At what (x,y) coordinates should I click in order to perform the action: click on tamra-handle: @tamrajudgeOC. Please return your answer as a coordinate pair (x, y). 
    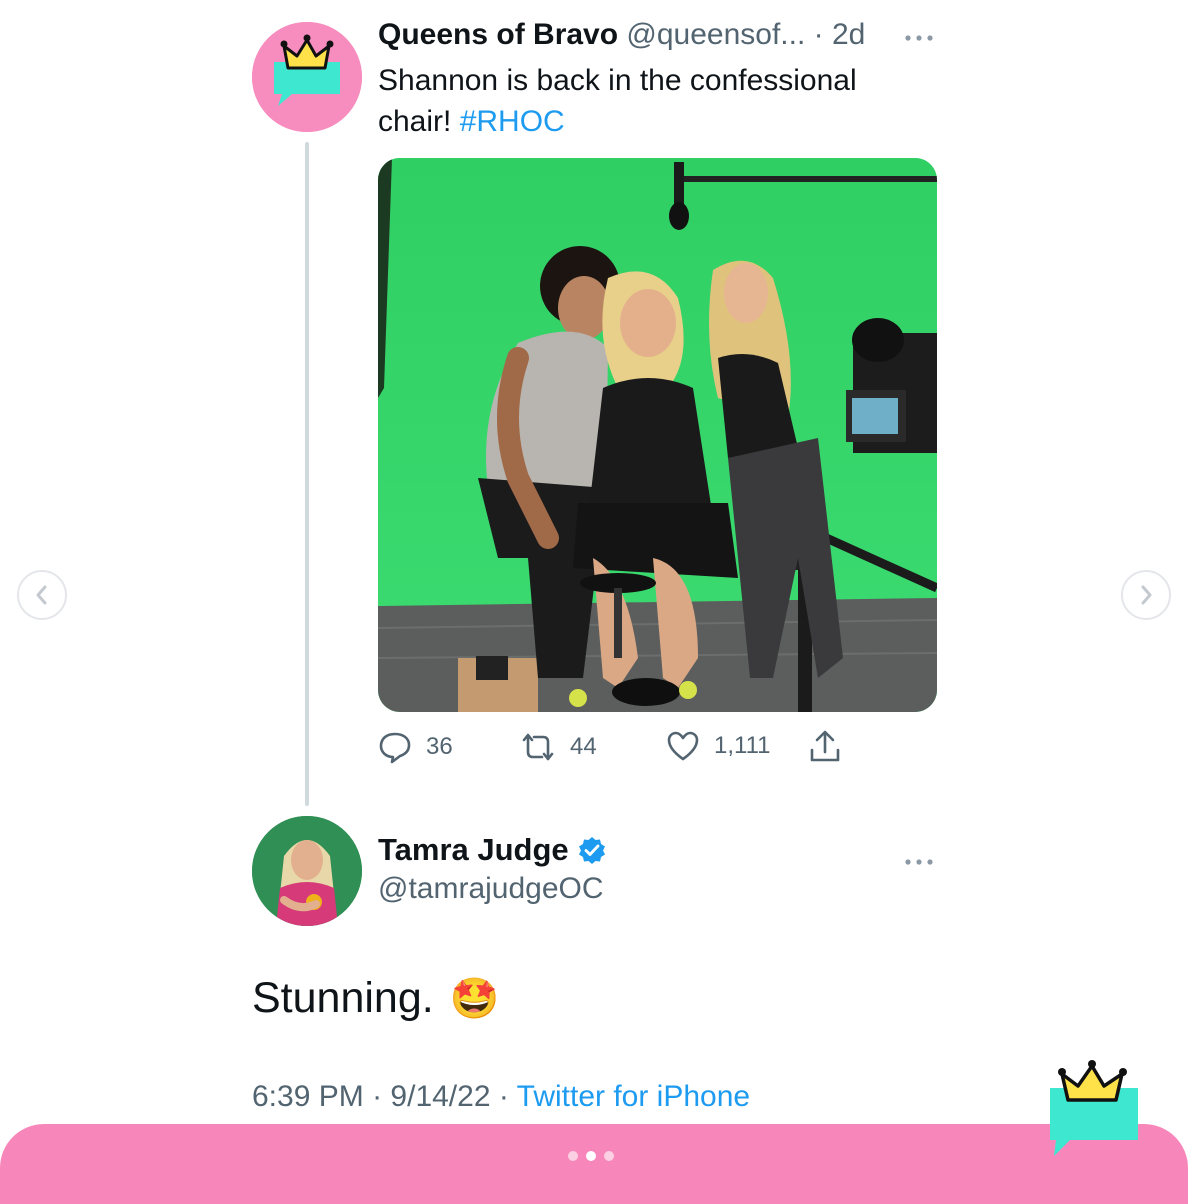
    Looking at the image, I should click on (491, 889).